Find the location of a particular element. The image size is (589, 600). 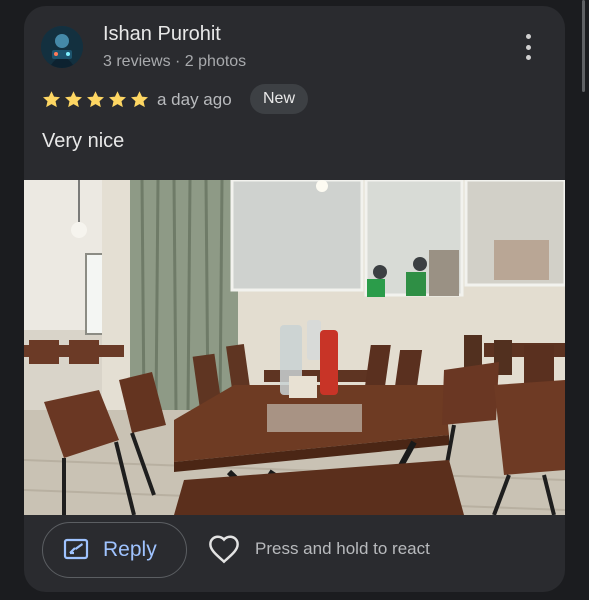

reply-icon is located at coordinates (76, 549).